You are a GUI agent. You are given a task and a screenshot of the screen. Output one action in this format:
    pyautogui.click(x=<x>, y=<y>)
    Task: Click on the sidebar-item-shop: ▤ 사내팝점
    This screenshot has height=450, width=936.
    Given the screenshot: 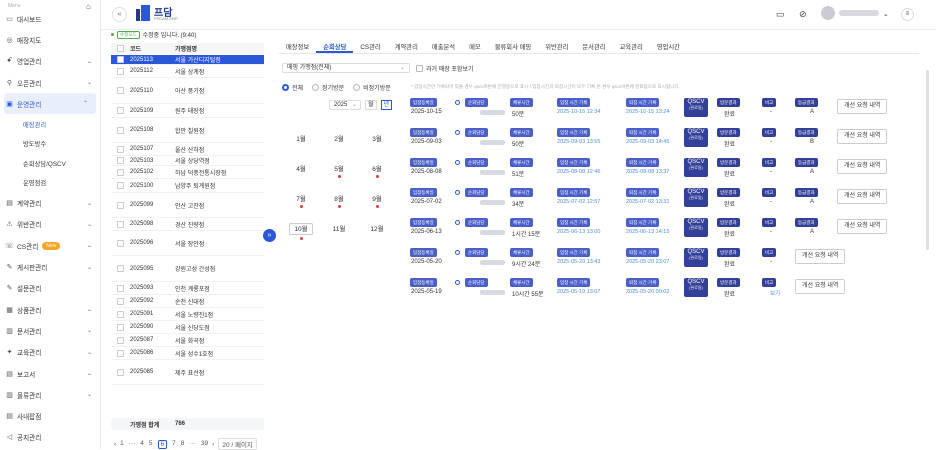 What is the action you would take?
    pyautogui.click(x=50, y=415)
    